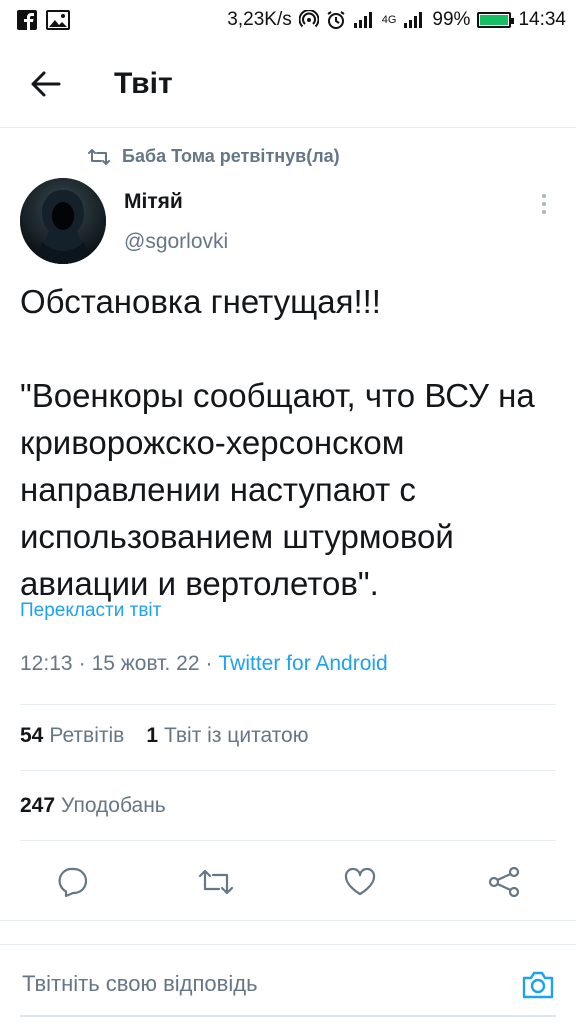 The image size is (576, 1024). Describe the element at coordinates (145, 663) in the screenshot. I see `tweet-date: 15 жовт. 22` at that location.